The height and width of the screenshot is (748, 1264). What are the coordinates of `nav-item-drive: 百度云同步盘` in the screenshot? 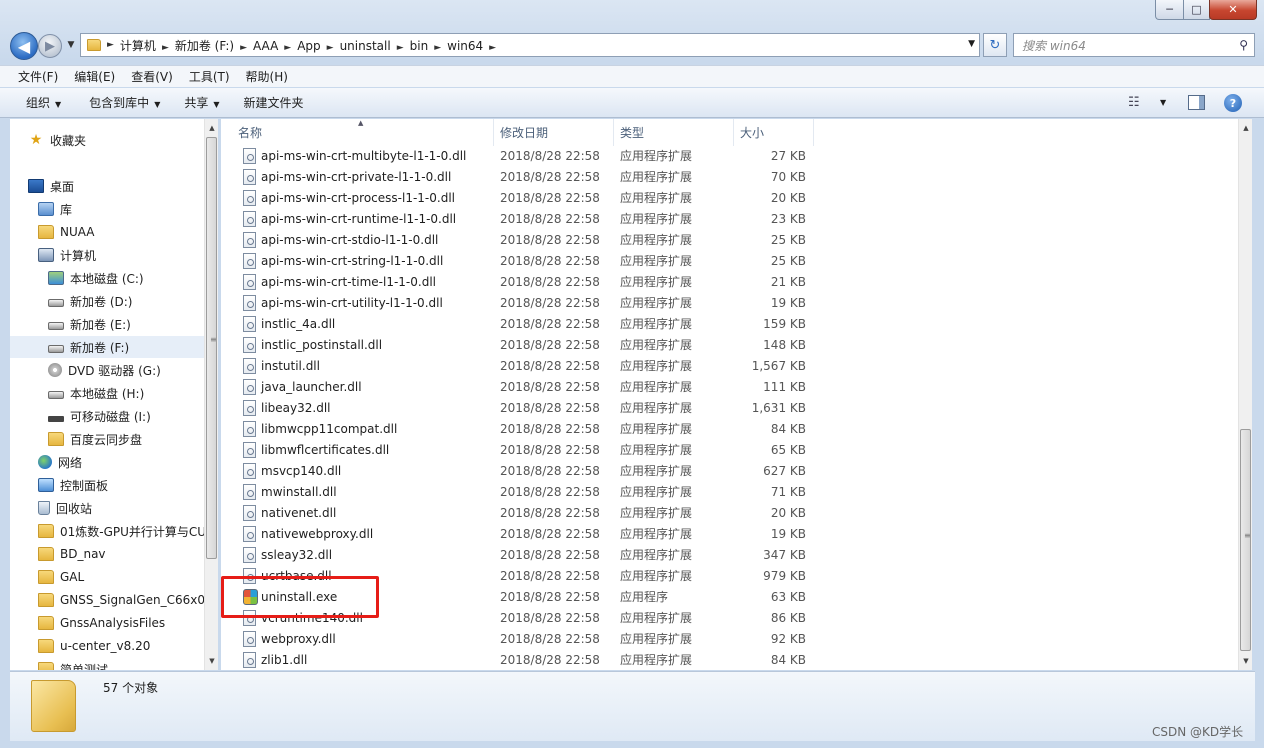 It's located at (107, 439).